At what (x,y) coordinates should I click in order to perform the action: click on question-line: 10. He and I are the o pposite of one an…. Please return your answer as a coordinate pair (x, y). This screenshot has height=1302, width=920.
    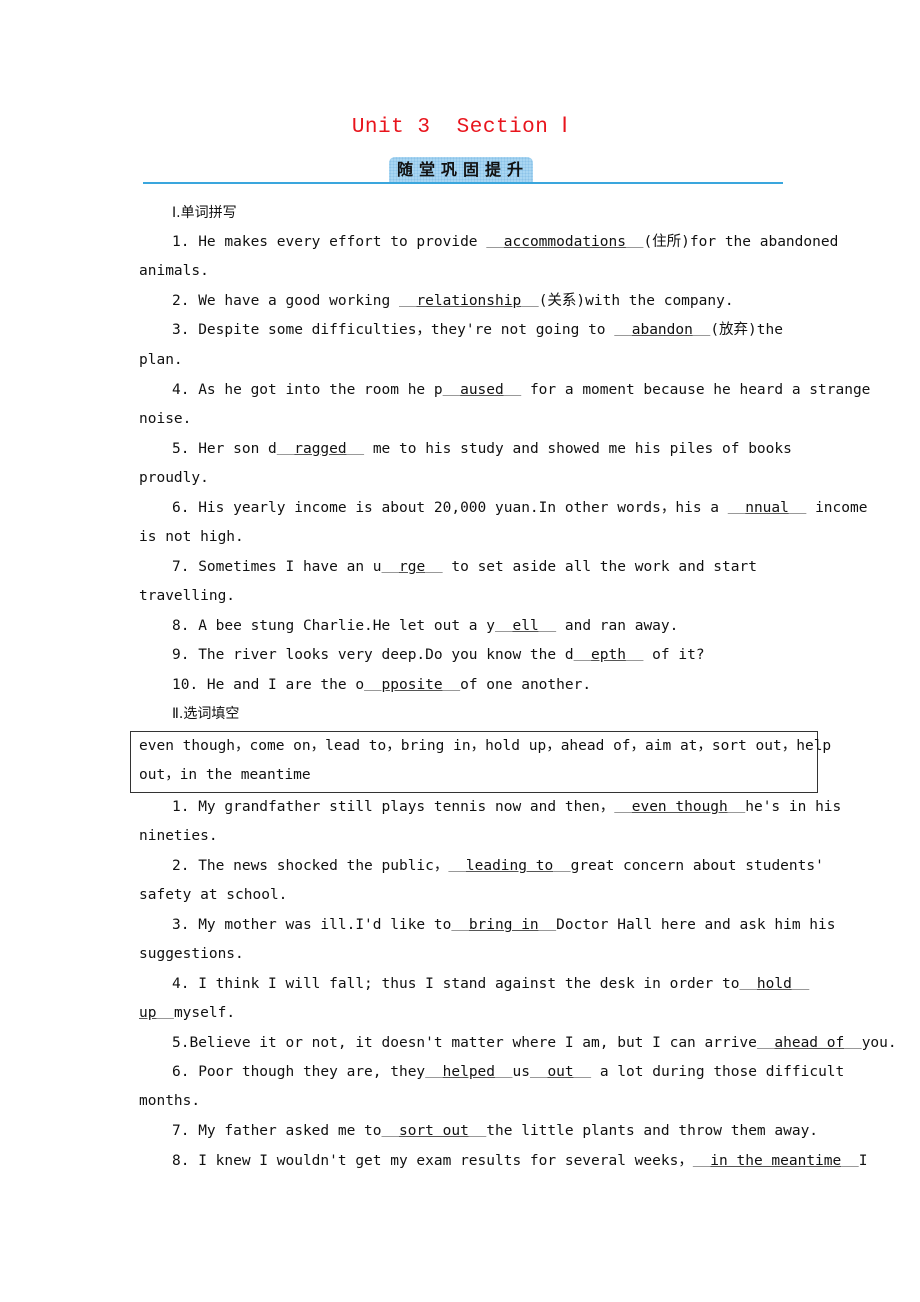
    Looking at the image, I should click on (381, 685).